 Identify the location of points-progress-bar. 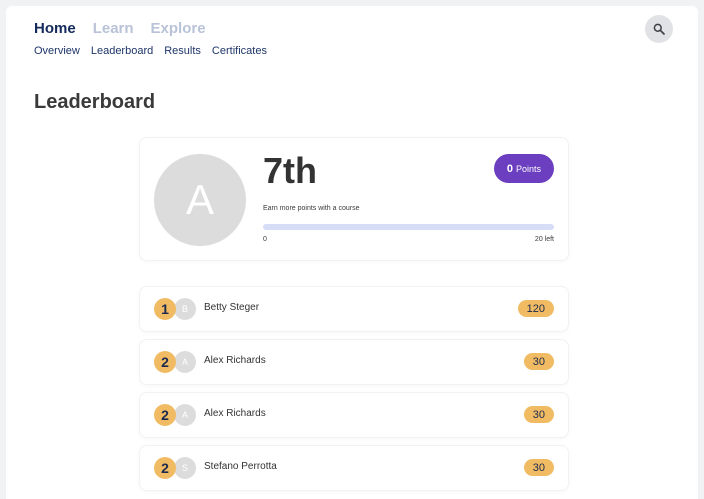
(408, 227).